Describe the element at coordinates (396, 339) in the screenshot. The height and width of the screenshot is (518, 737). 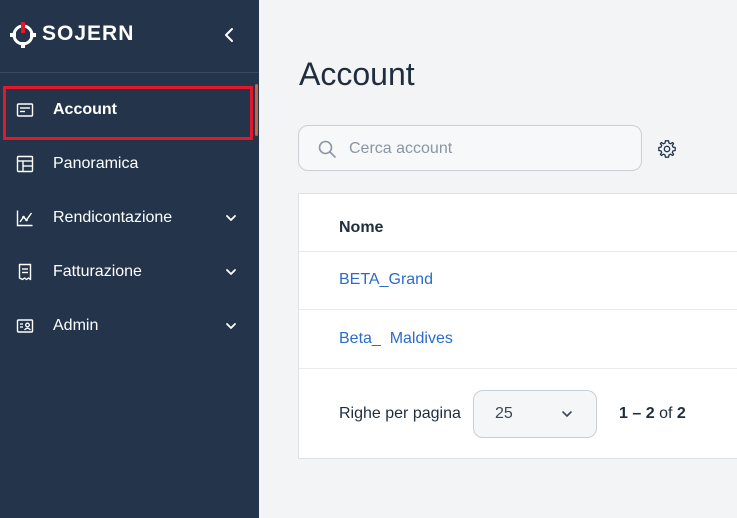
I see `account-link: Beta_ Maldives` at that location.